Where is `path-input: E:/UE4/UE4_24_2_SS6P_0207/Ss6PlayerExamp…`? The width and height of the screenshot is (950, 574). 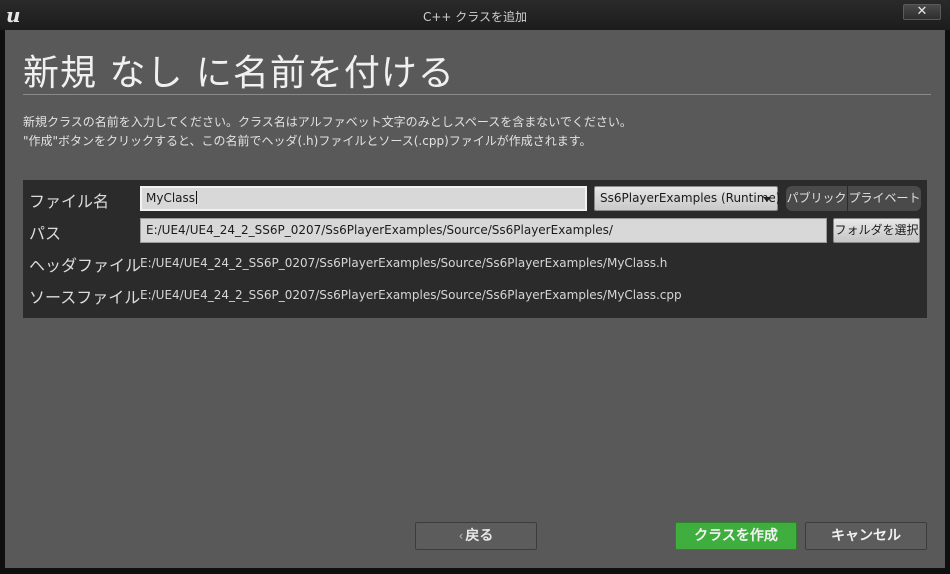
path-input: E:/UE4/UE4_24_2_SS6P_0207/Ss6PlayerExamp… is located at coordinates (483, 230).